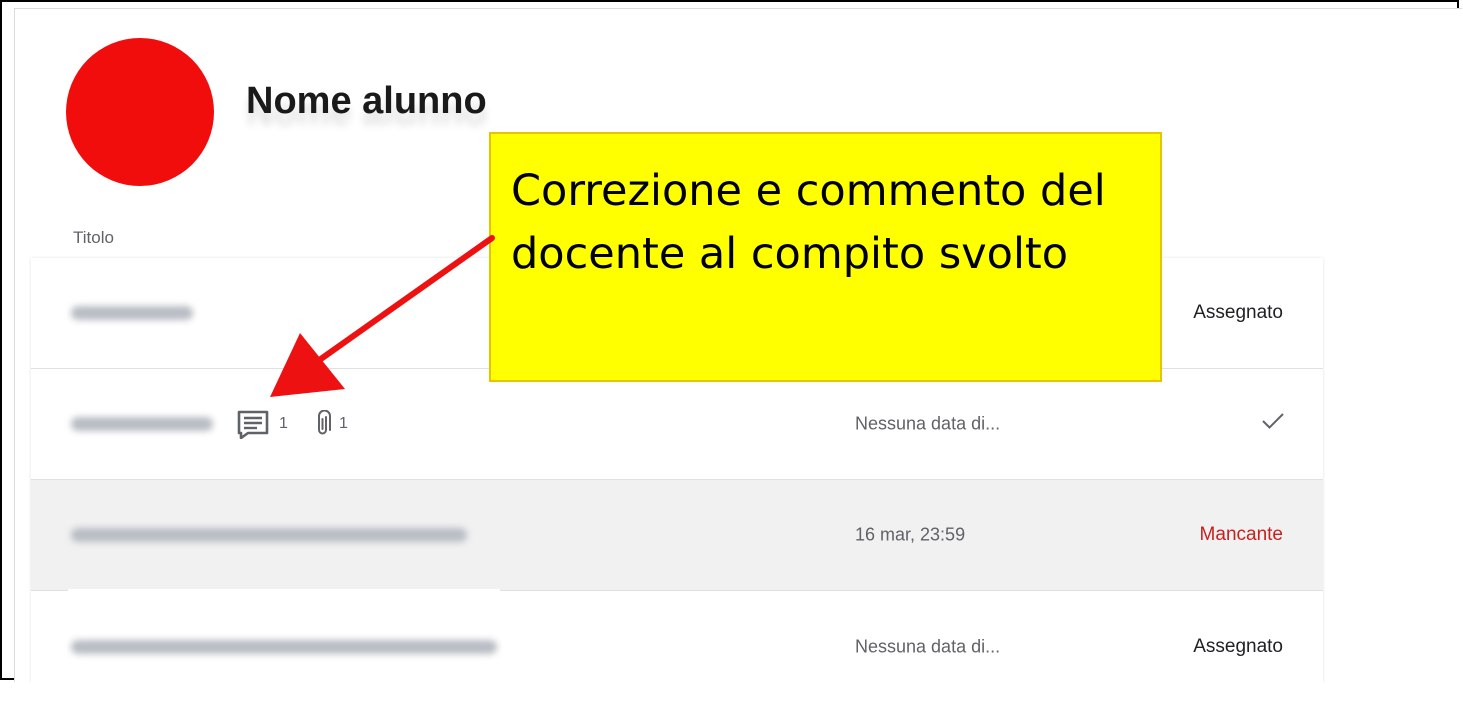 The width and height of the screenshot is (1463, 702). Describe the element at coordinates (323, 424) in the screenshot. I see `paperclip-icon` at that location.